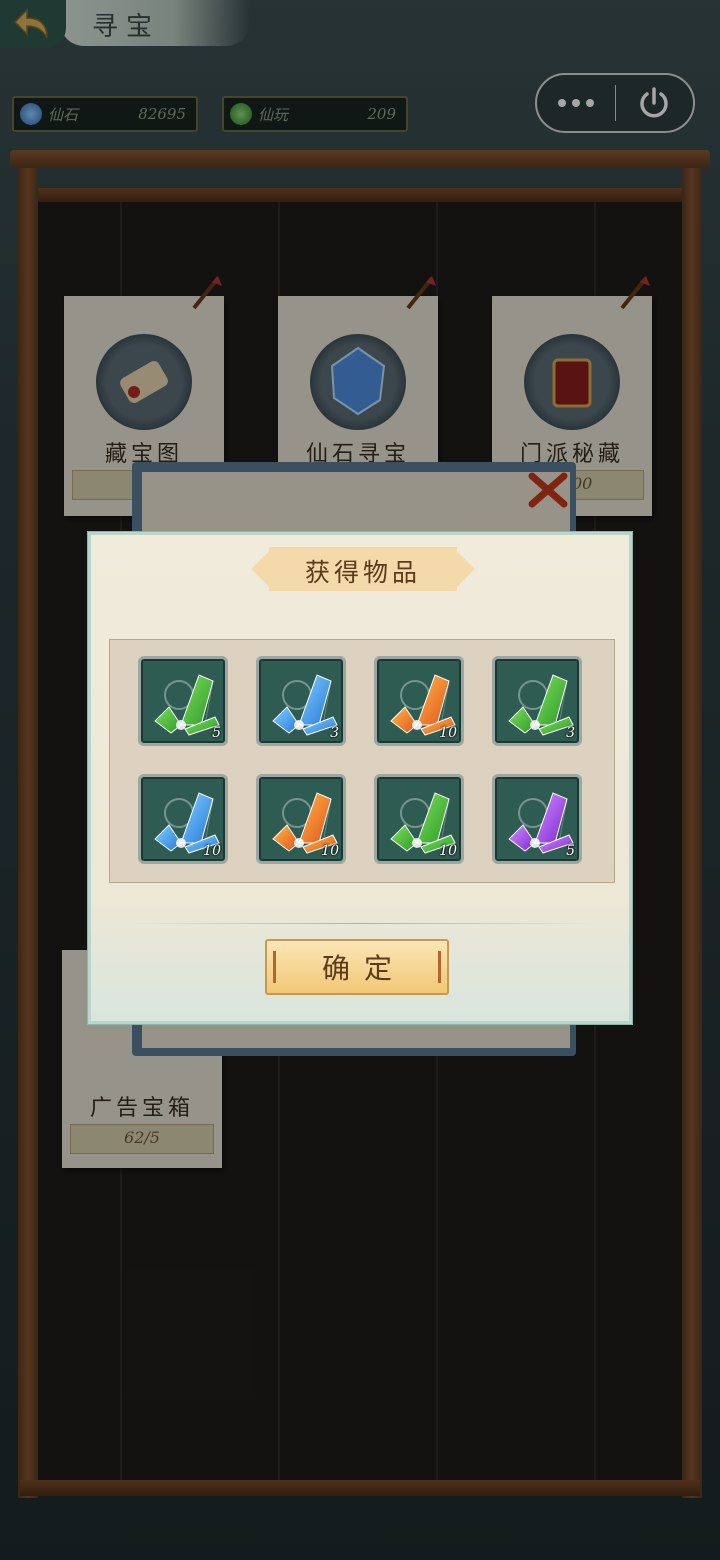 The width and height of the screenshot is (720, 1560). What do you see at coordinates (362, 572) in the screenshot?
I see `dialog-title: 获得物品` at bounding box center [362, 572].